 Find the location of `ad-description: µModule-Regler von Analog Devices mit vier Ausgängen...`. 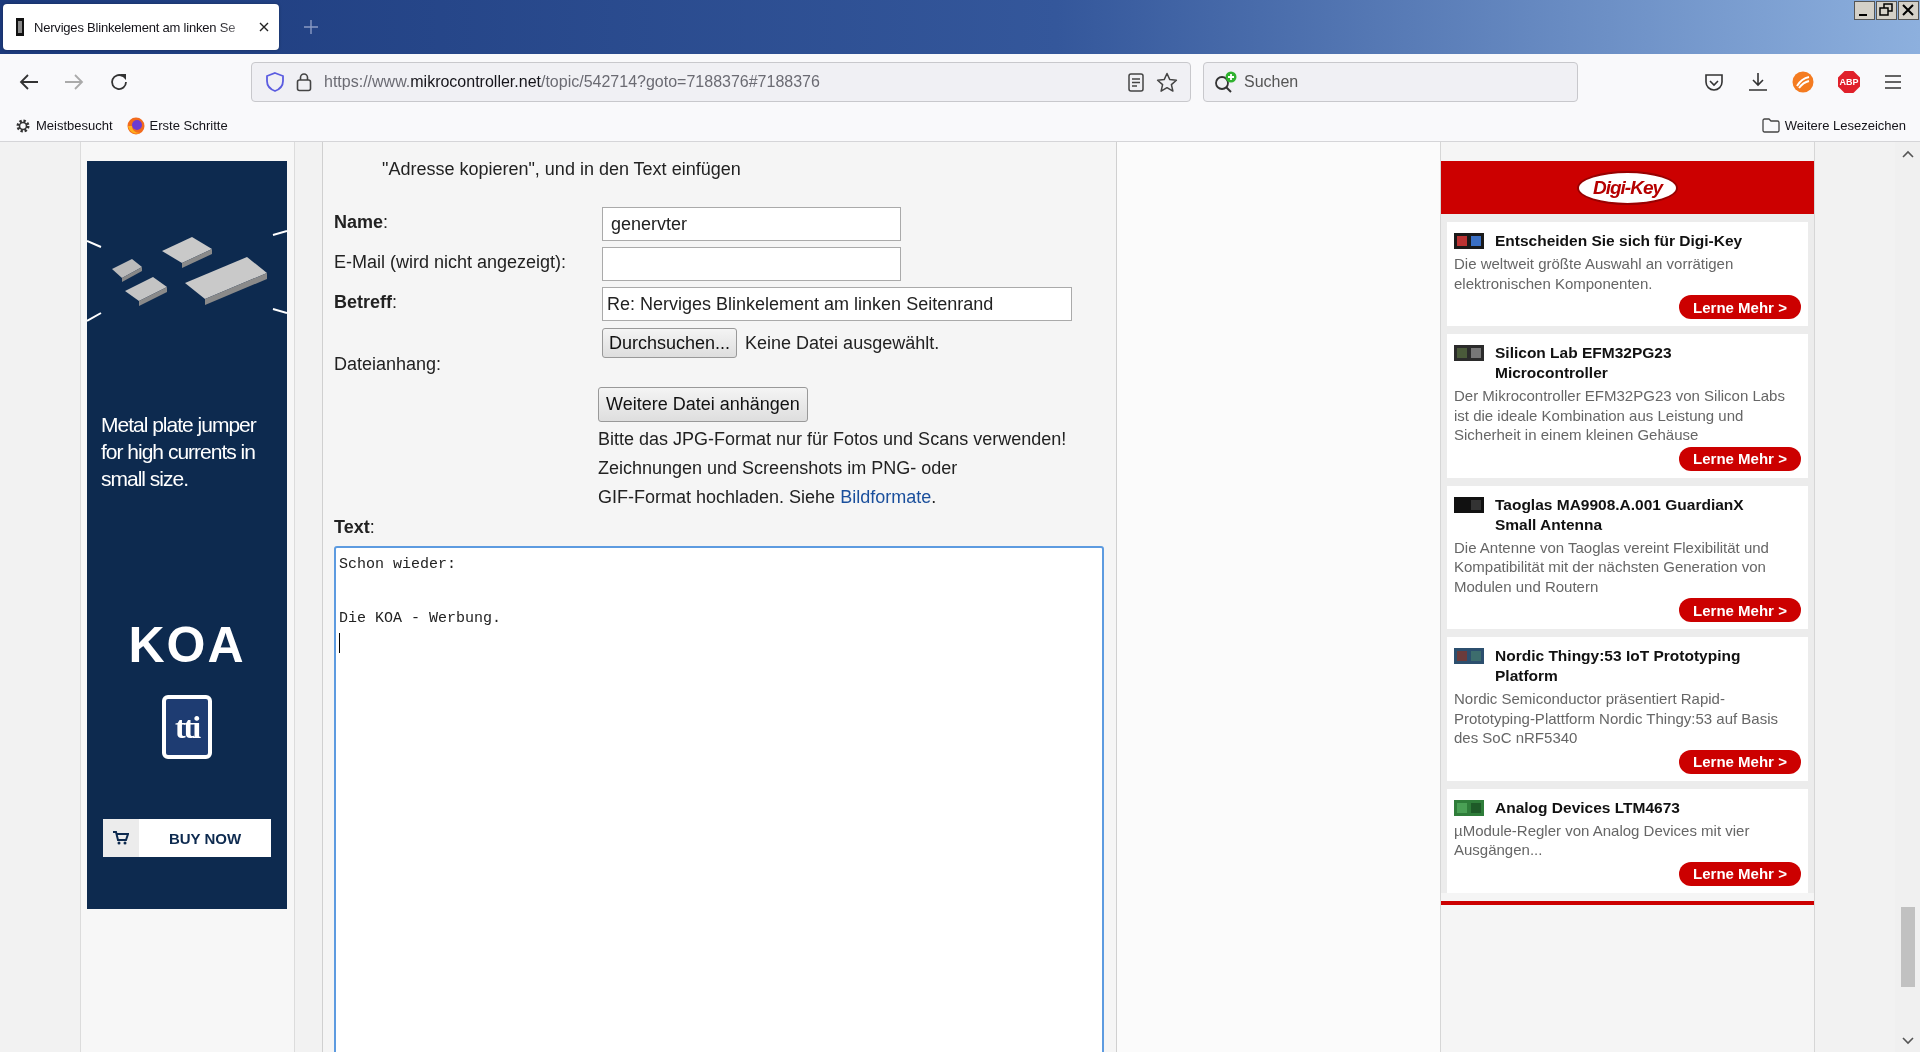

ad-description: µModule-Regler von Analog Devices mit vier Ausgängen... is located at coordinates (1602, 840).